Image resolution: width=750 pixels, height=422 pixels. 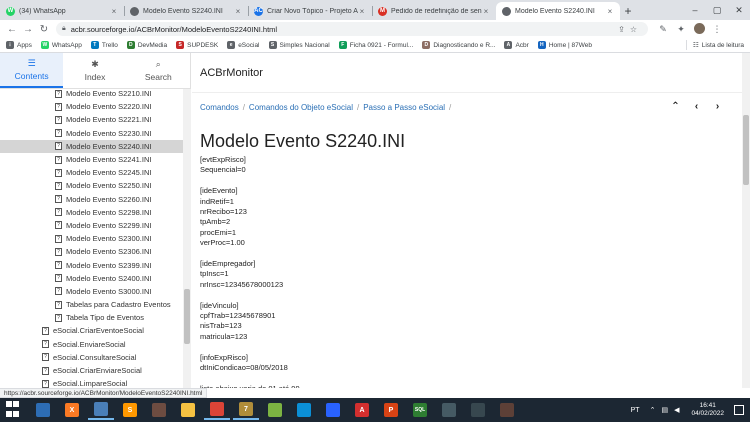 What do you see at coordinates (197, 45) in the screenshot?
I see `bookmark-item: S SUPDESK` at bounding box center [197, 45].